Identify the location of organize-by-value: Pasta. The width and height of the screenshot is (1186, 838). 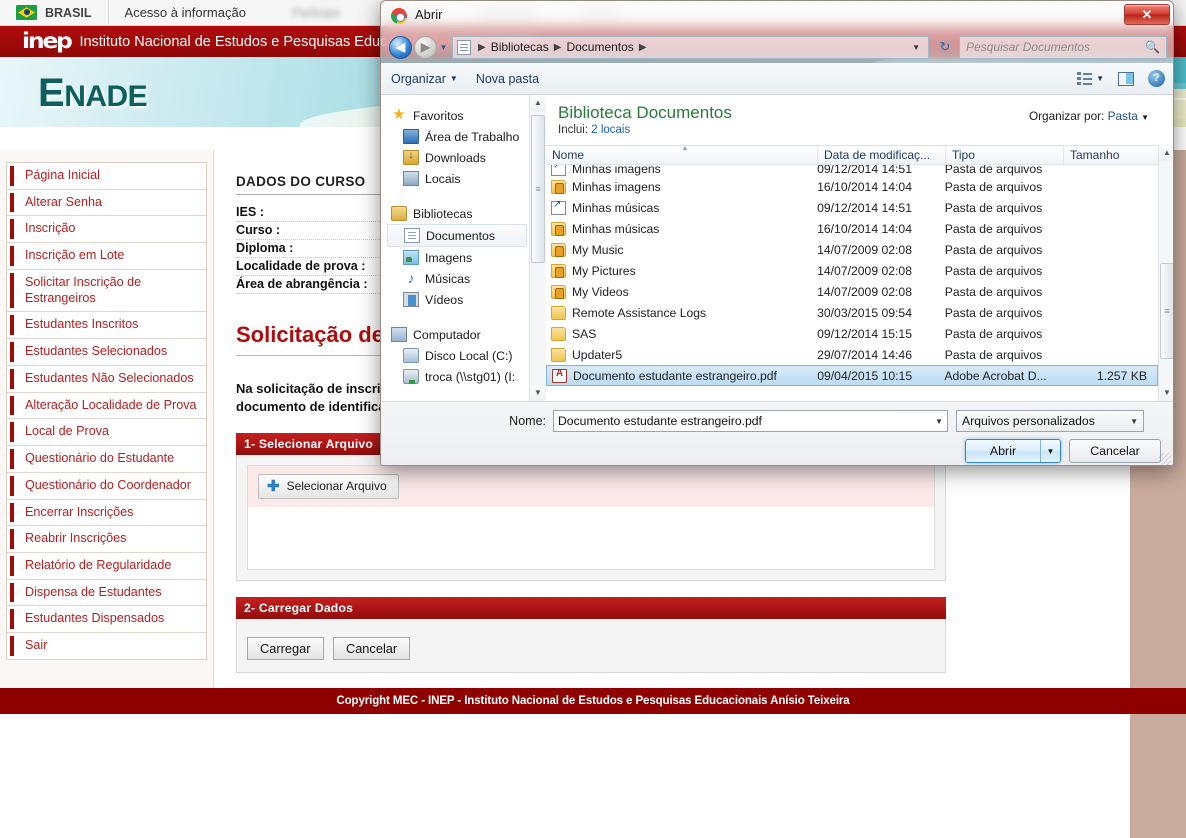
(1123, 116).